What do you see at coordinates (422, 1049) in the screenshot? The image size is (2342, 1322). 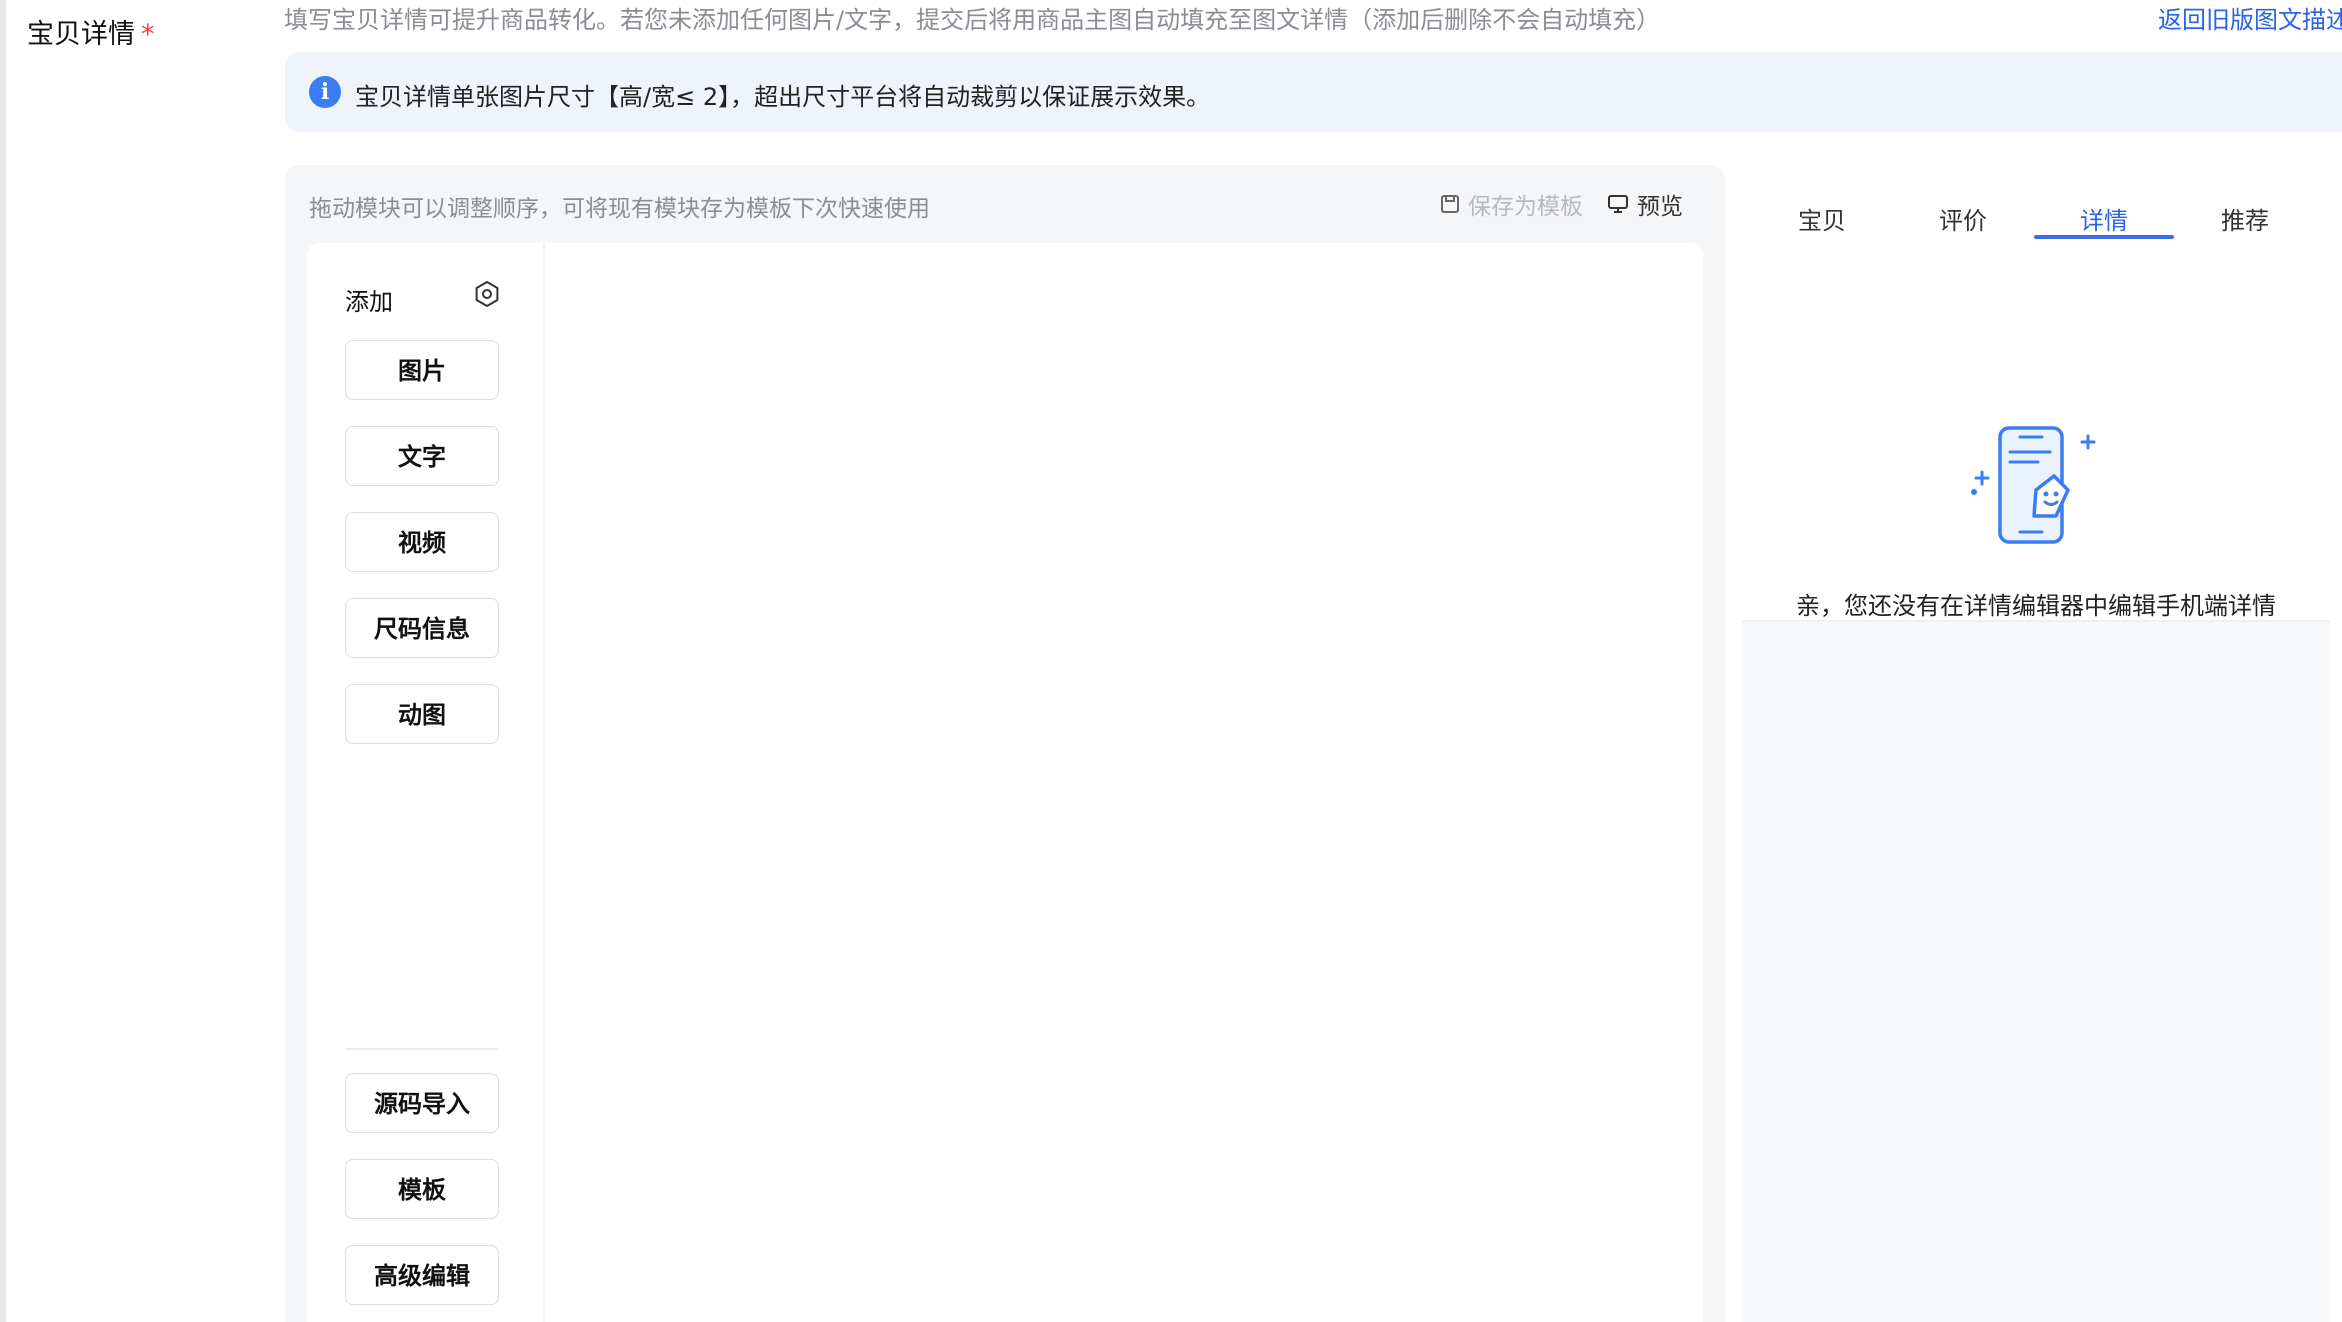 I see `module-divider` at bounding box center [422, 1049].